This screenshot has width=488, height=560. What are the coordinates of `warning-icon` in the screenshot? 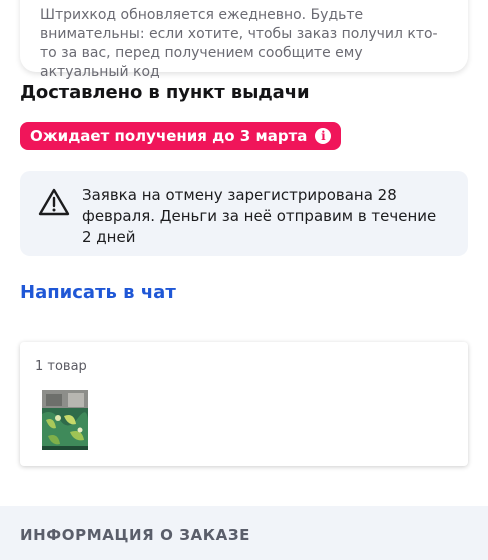 It's located at (54, 202).